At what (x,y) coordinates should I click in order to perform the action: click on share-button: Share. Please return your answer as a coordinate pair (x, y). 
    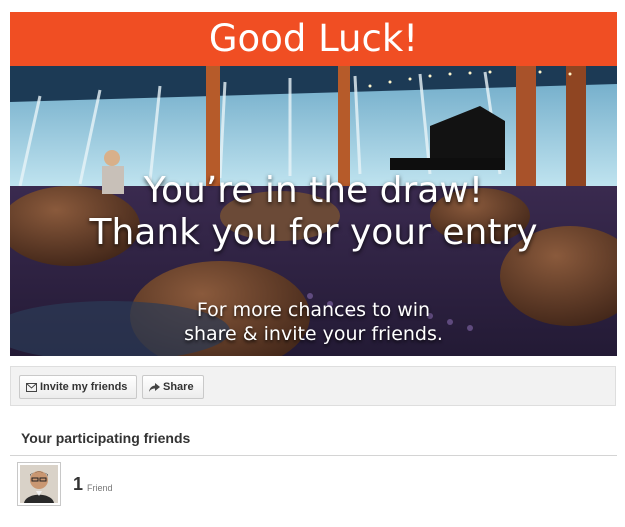
    Looking at the image, I should click on (173, 387).